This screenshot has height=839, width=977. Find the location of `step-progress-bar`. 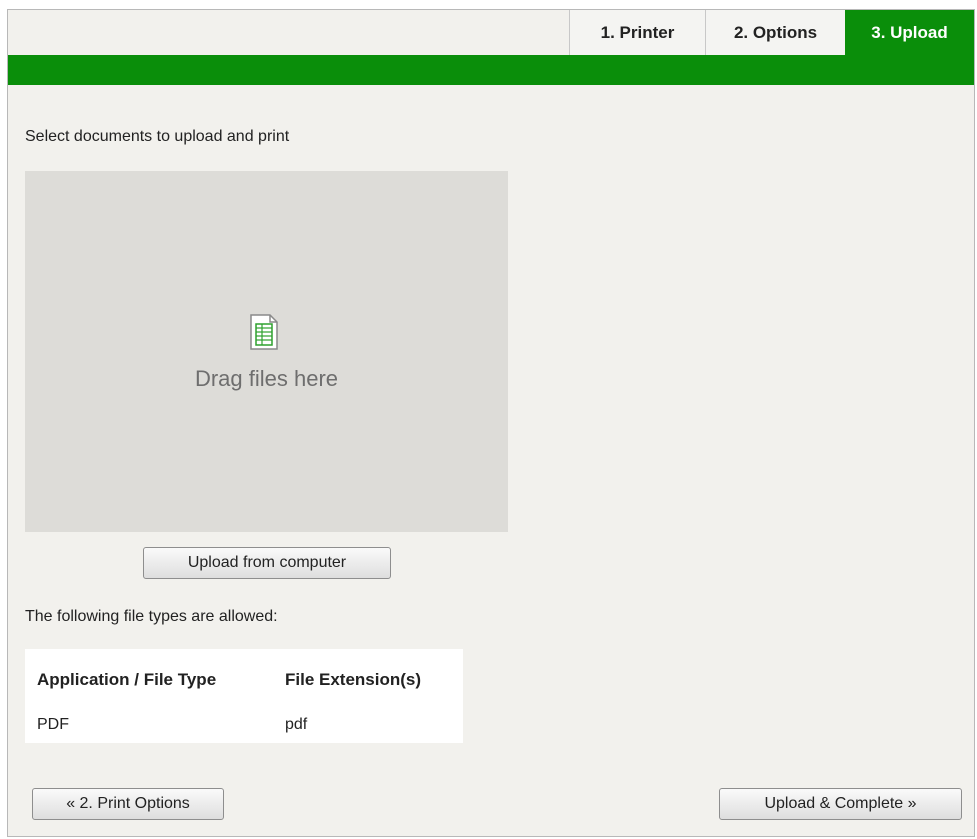

step-progress-bar is located at coordinates (491, 70).